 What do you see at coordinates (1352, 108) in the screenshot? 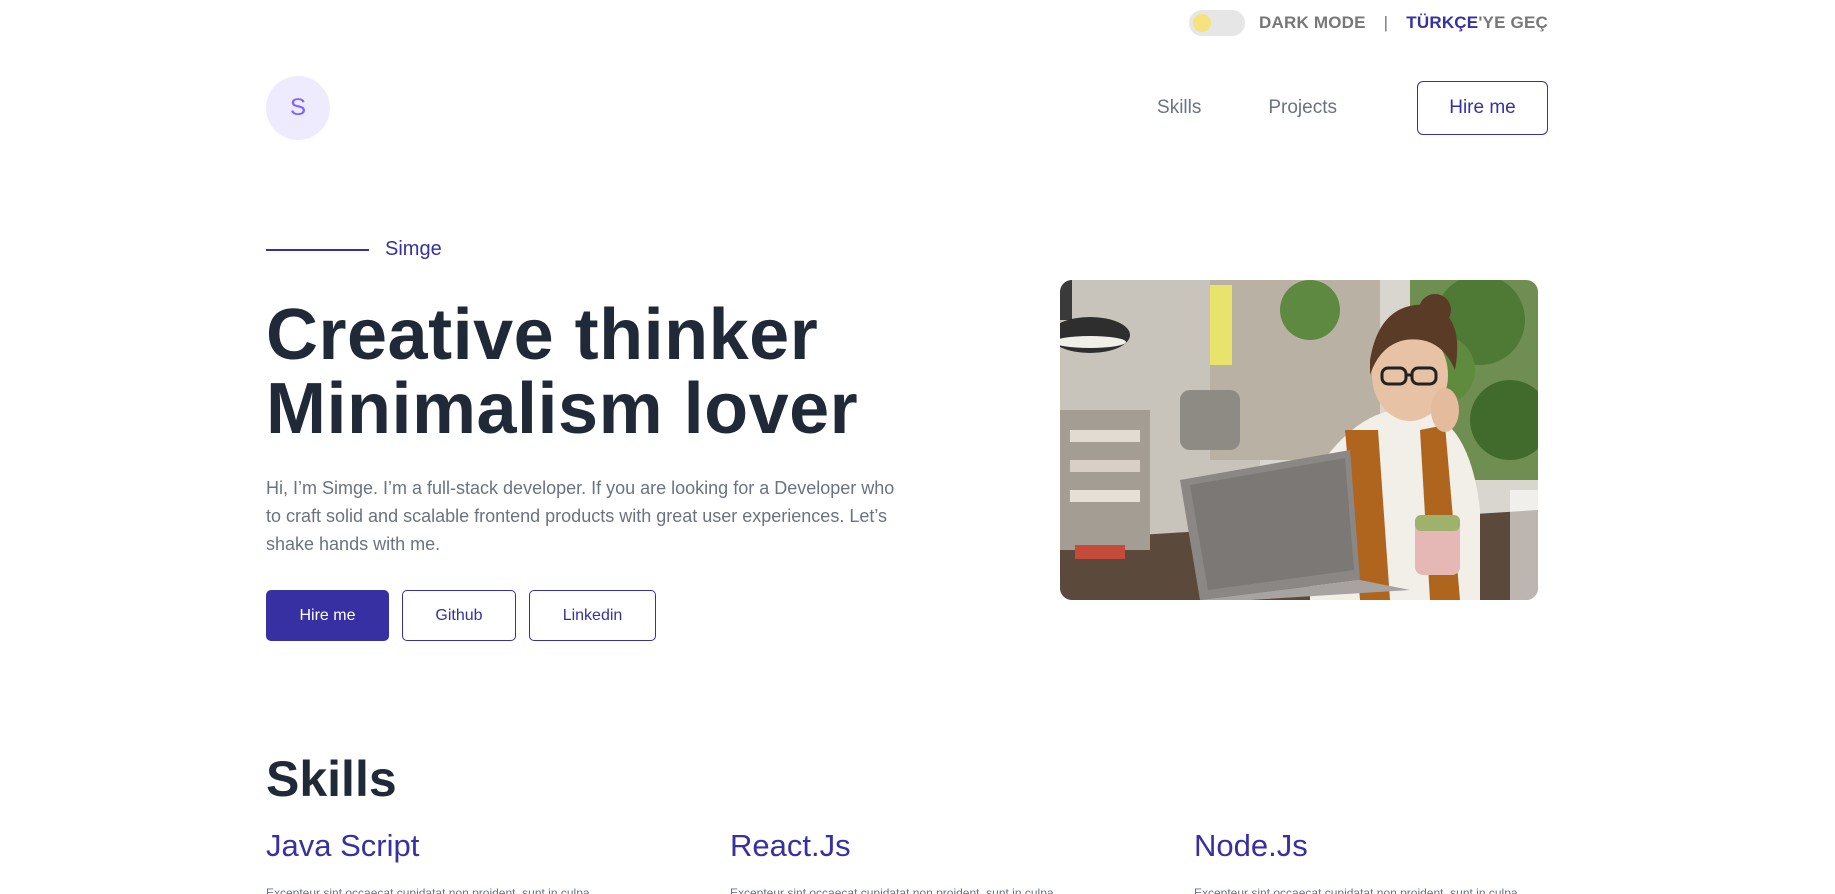
I see `main-nav: Skills Projects Hire me` at bounding box center [1352, 108].